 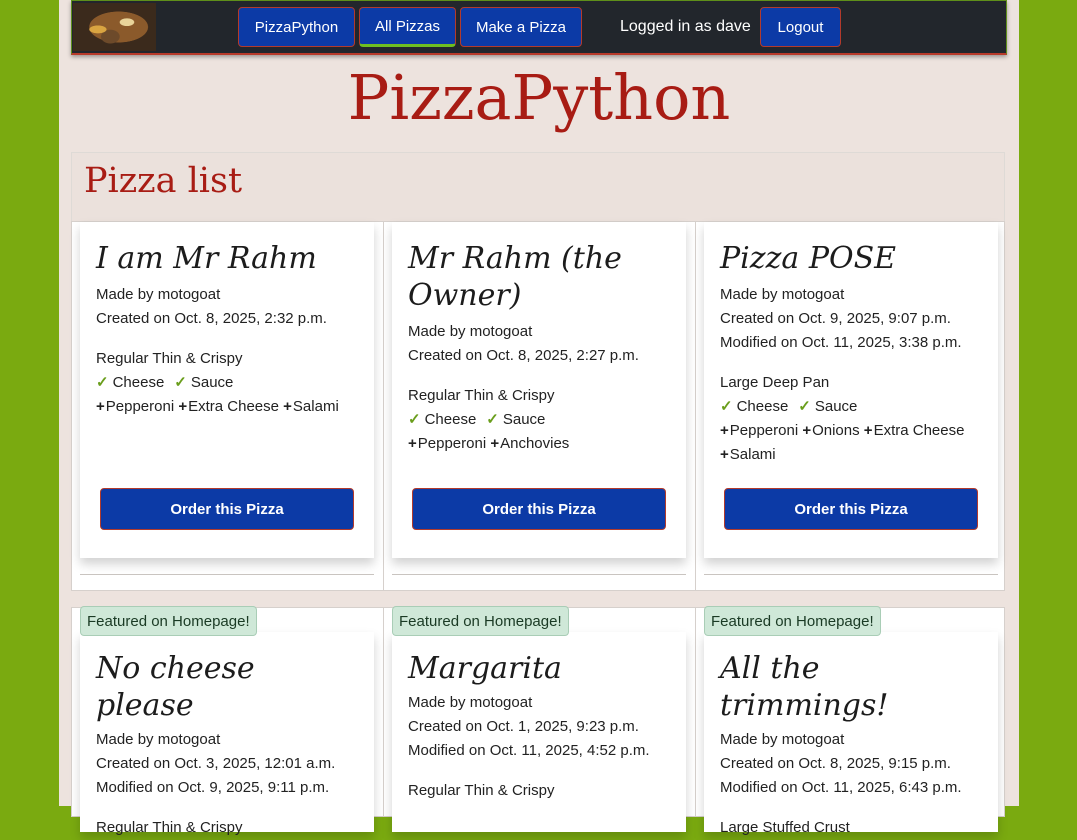 I want to click on created-date: Created on Oct. 1, 2025, 9:23 p.m., so click(x=523, y=726).